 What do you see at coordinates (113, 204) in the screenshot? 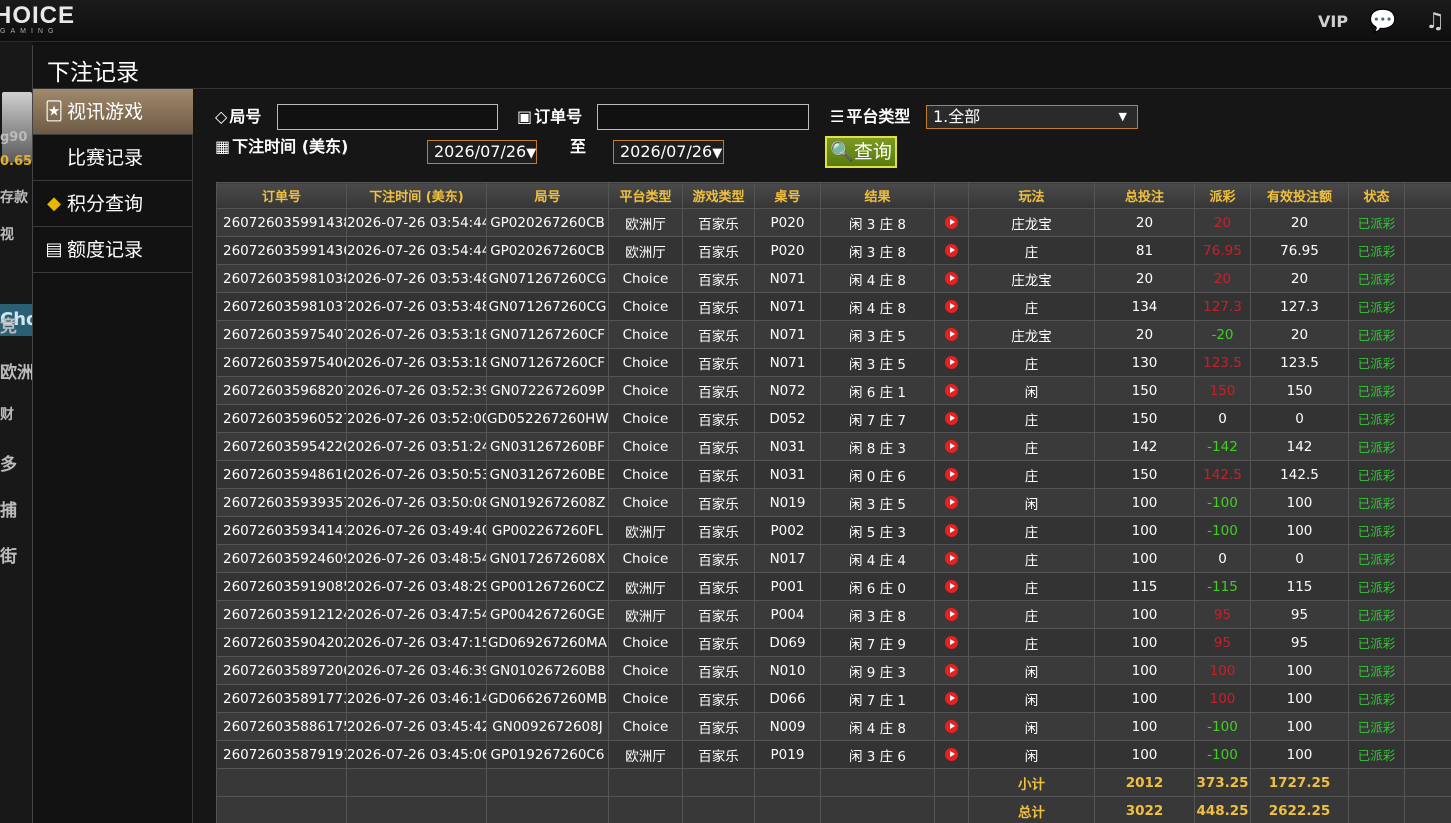
I see `sidebar-item-points-query: ◆ 积分查询` at bounding box center [113, 204].